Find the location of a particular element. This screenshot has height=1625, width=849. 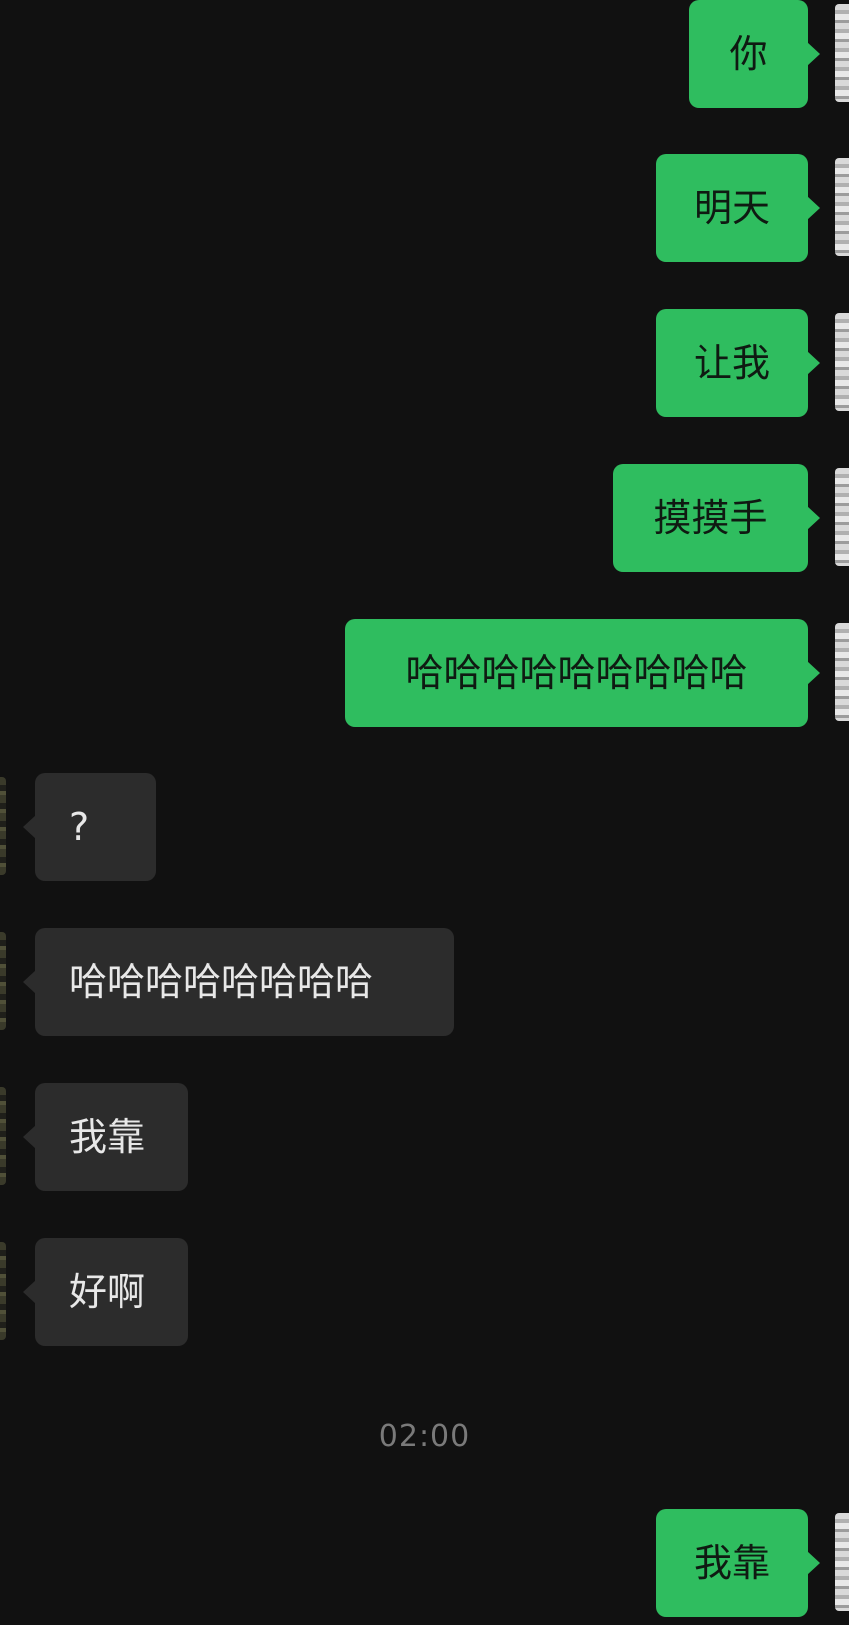

sent-message-bubble: 让我 is located at coordinates (738, 363).